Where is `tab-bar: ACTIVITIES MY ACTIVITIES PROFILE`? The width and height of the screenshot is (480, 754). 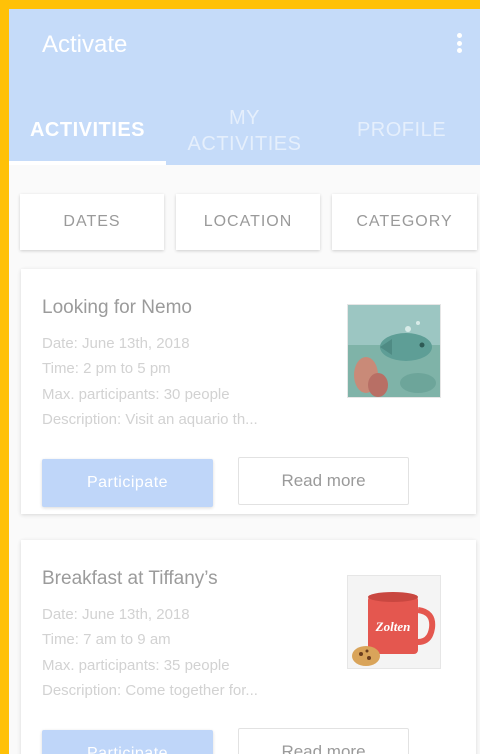 tab-bar: ACTIVITIES MY ACTIVITIES PROFILE is located at coordinates (244, 130).